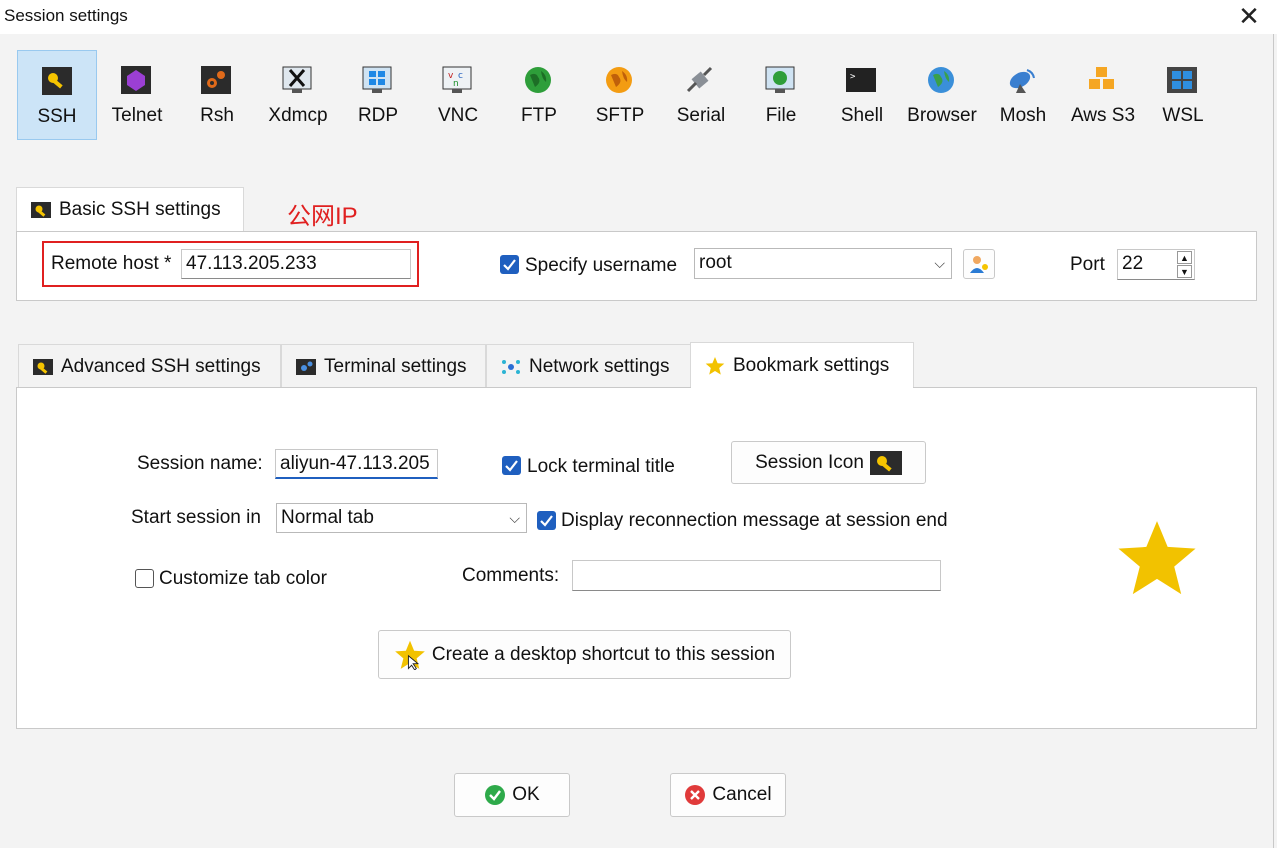 This screenshot has width=1277, height=848. I want to click on svg-text: n, so click(456, 84).